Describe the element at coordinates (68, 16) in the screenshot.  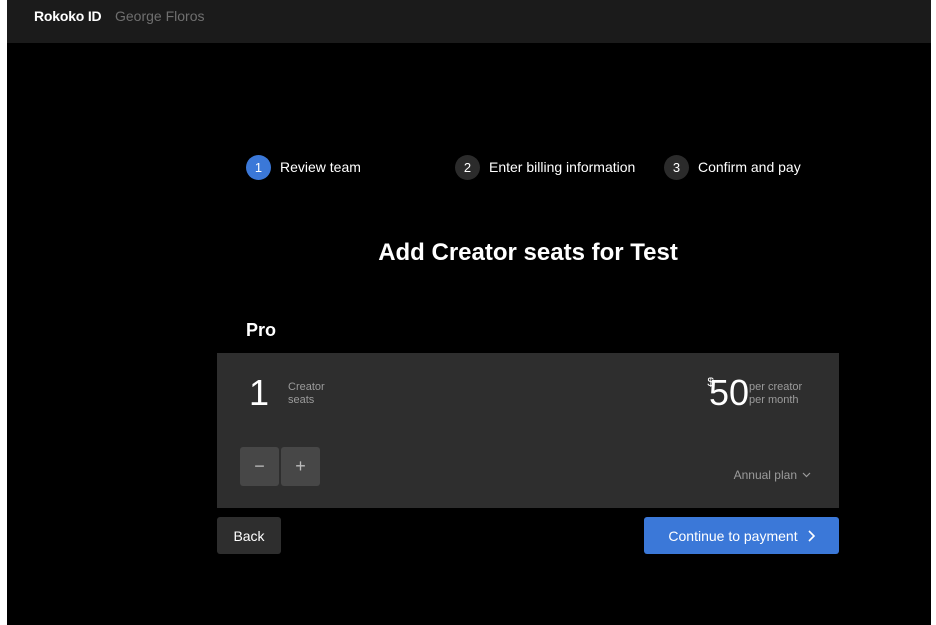
I see `brand-logo: Rokoko ID` at that location.